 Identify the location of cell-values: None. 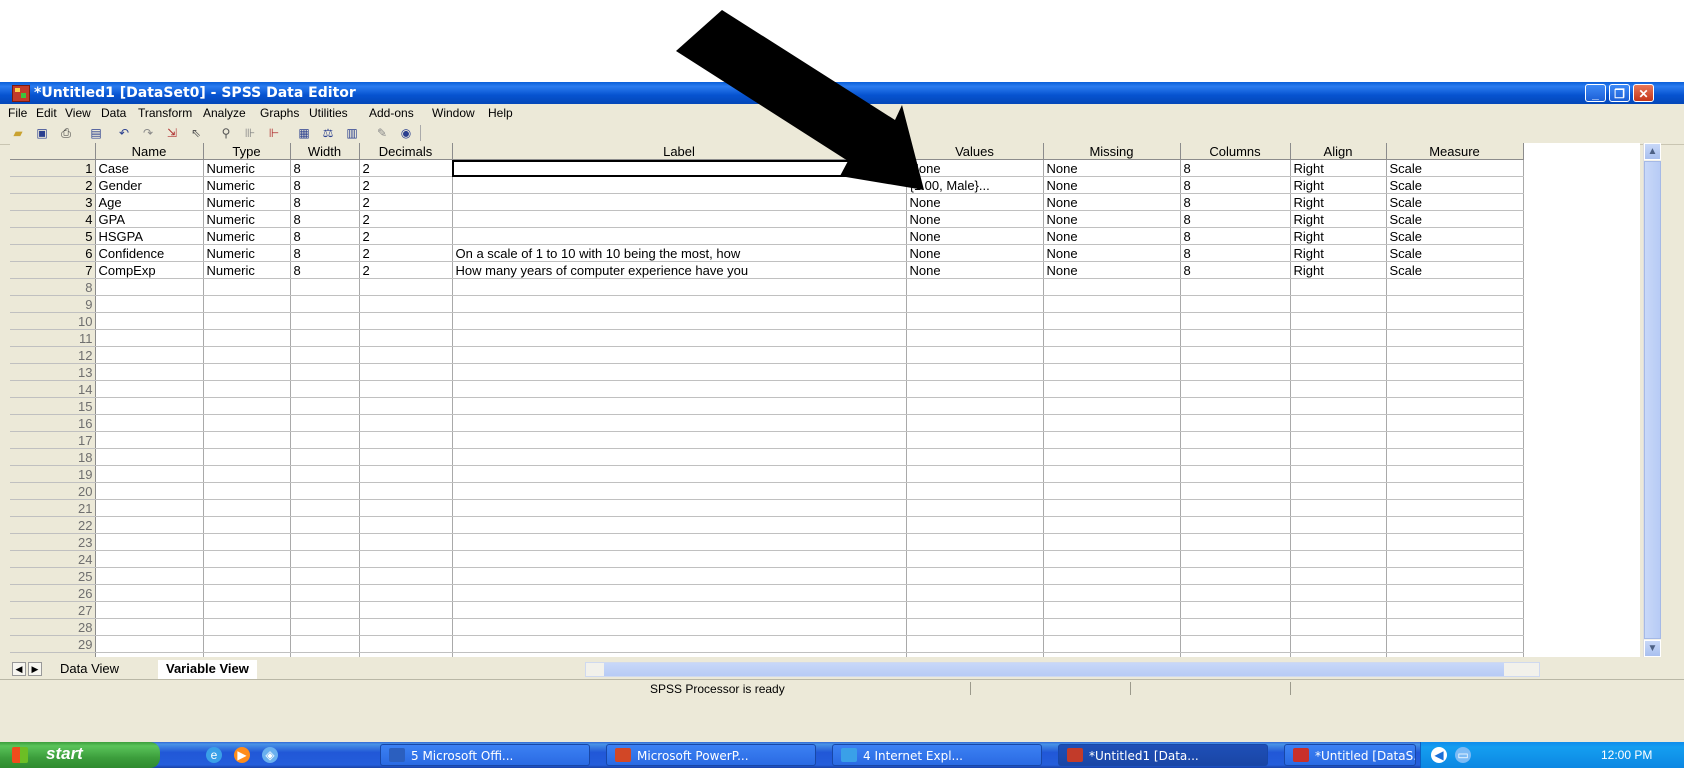
(975, 168).